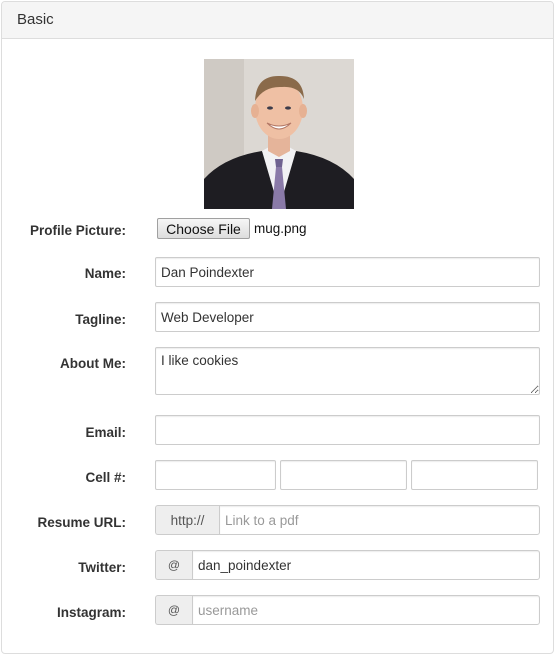 The height and width of the screenshot is (660, 558). What do you see at coordinates (366, 565) in the screenshot?
I see `twitter-input` at bounding box center [366, 565].